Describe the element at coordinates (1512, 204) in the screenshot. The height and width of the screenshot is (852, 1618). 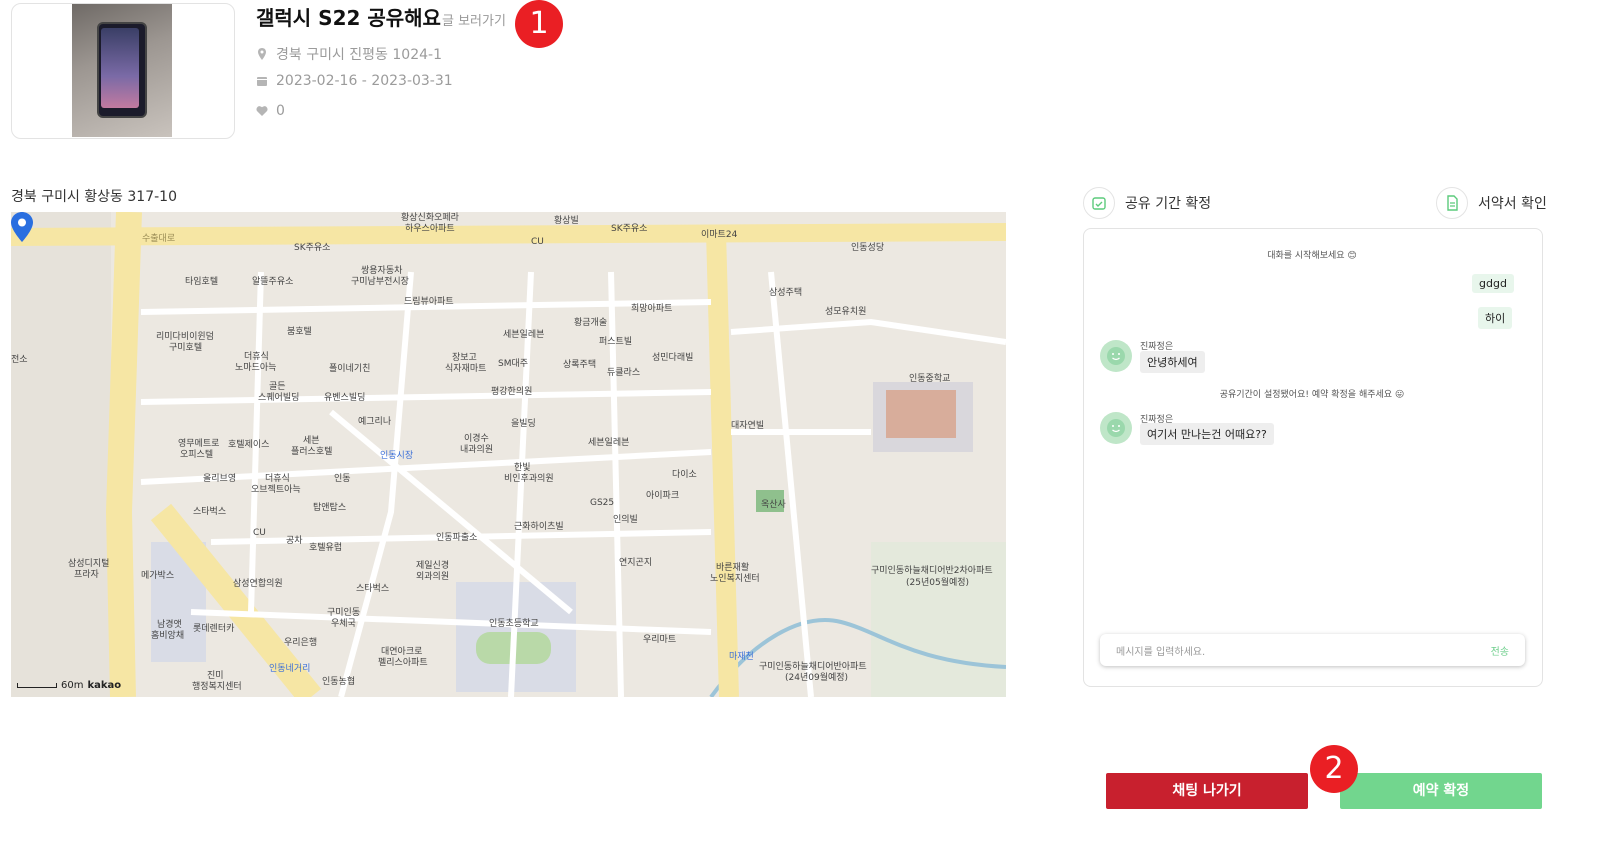
I see `contract-check-label: 서약서 확인` at that location.